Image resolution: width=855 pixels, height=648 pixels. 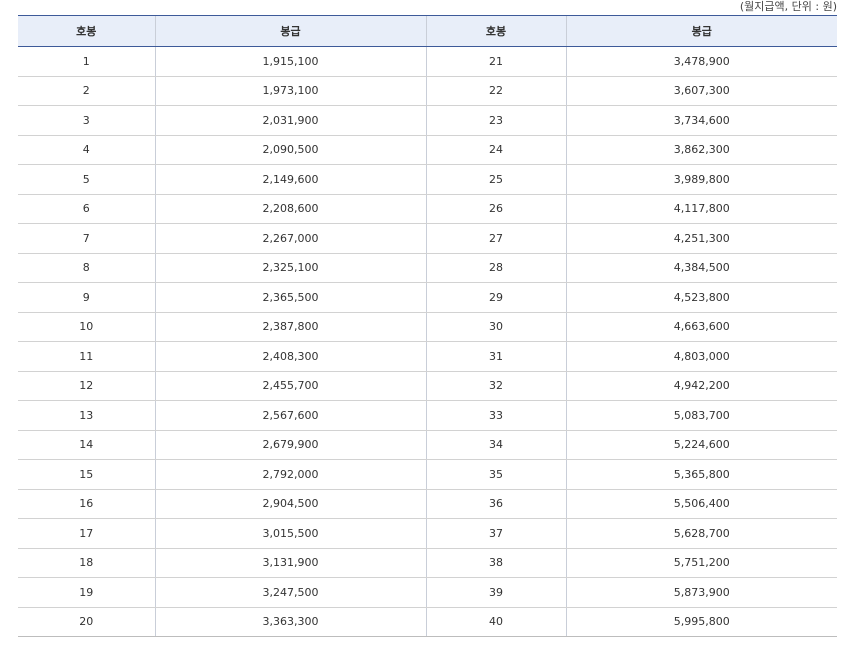 What do you see at coordinates (701, 327) in the screenshot?
I see `cell-salary-right: 4,663,600` at bounding box center [701, 327].